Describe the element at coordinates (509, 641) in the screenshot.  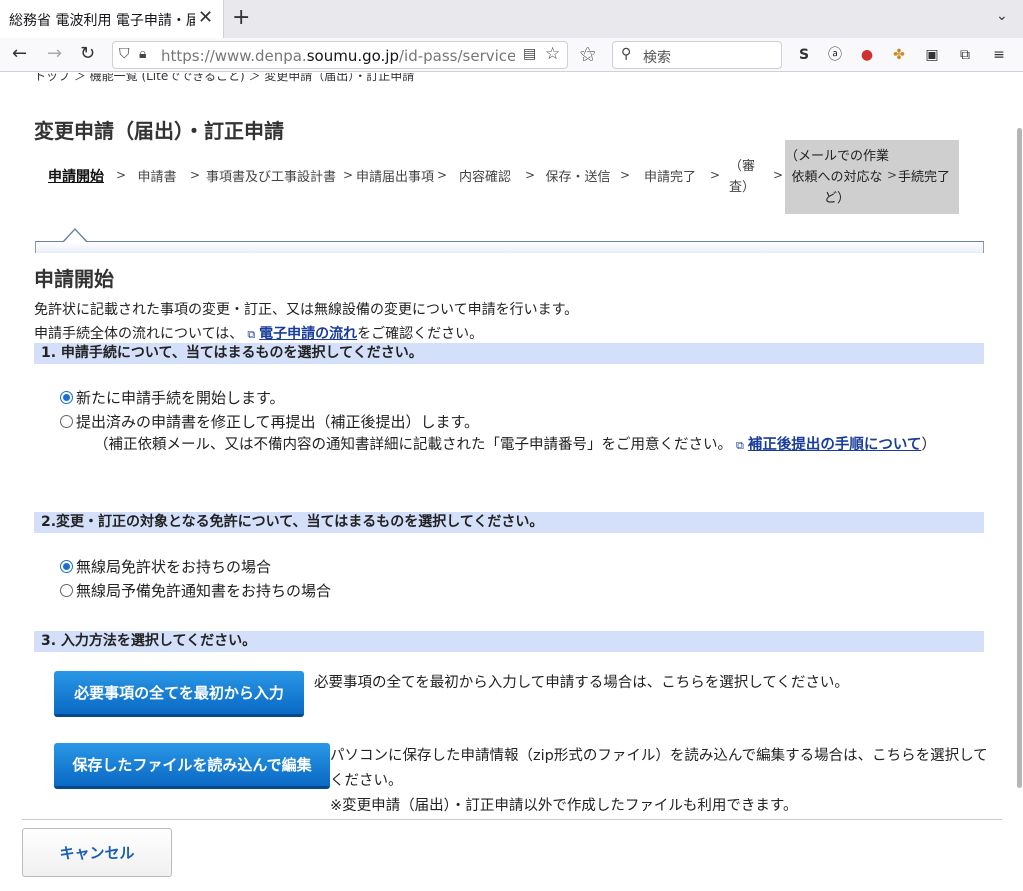
I see `question-3-heading: 3. 入力方法を選択してください。` at that location.